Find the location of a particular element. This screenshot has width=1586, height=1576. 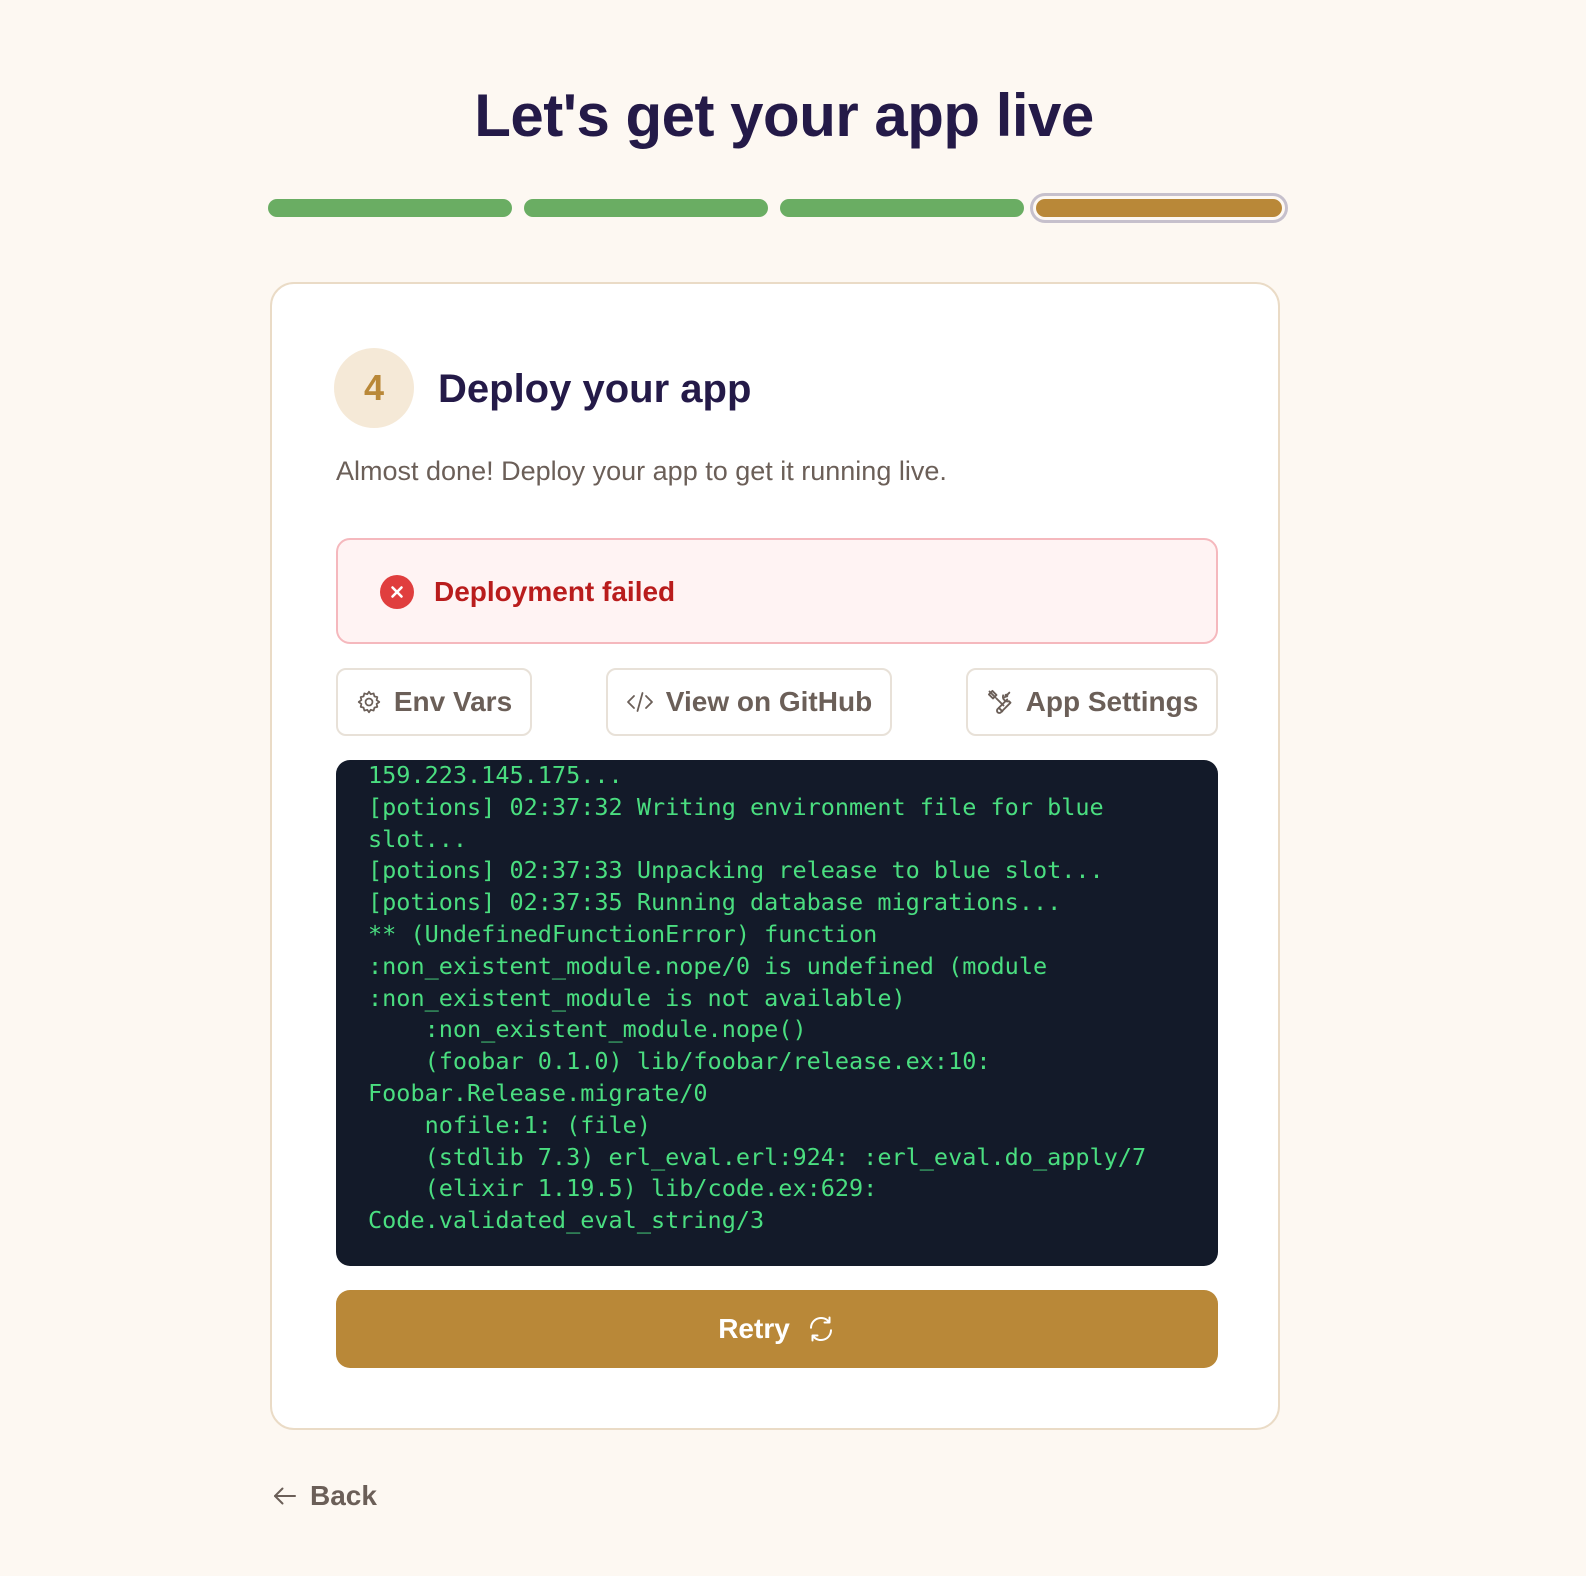

back-link: Back is located at coordinates (323, 1496).